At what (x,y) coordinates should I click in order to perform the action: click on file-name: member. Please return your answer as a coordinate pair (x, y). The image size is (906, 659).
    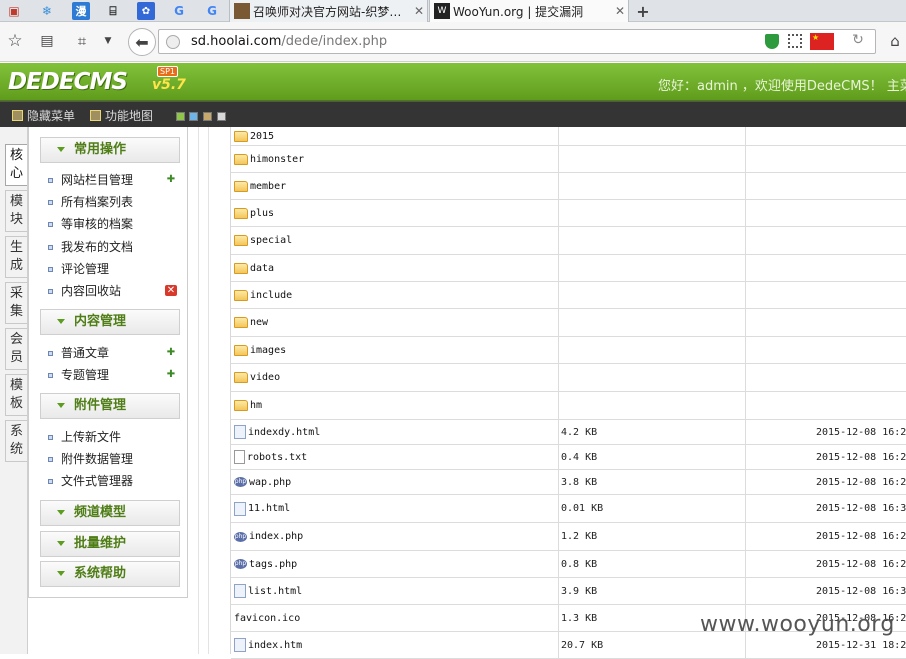
    Looking at the image, I should click on (268, 186).